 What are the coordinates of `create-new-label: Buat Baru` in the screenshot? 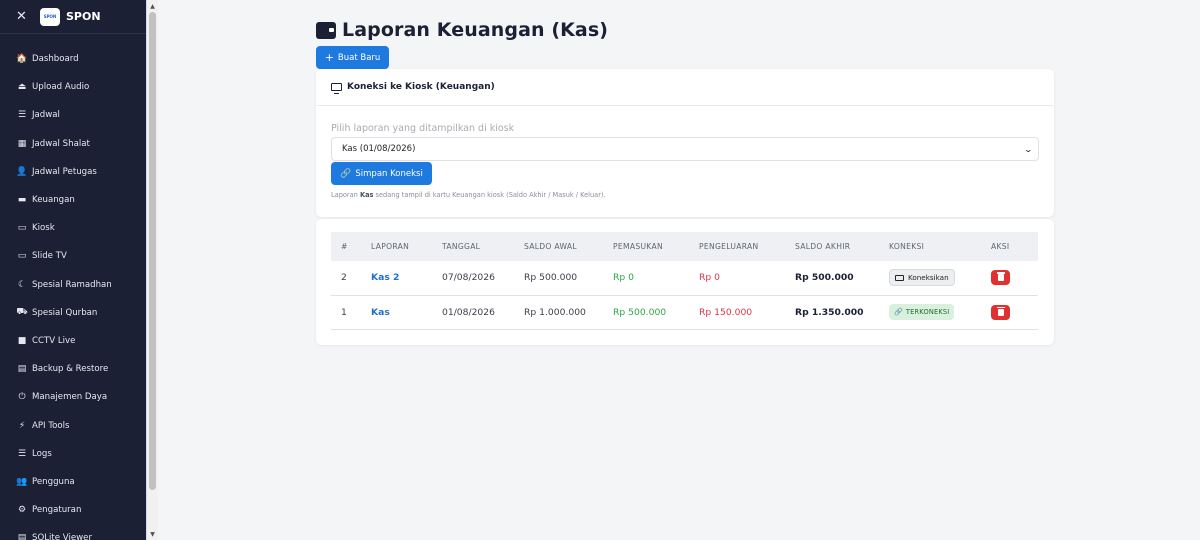 It's located at (359, 57).